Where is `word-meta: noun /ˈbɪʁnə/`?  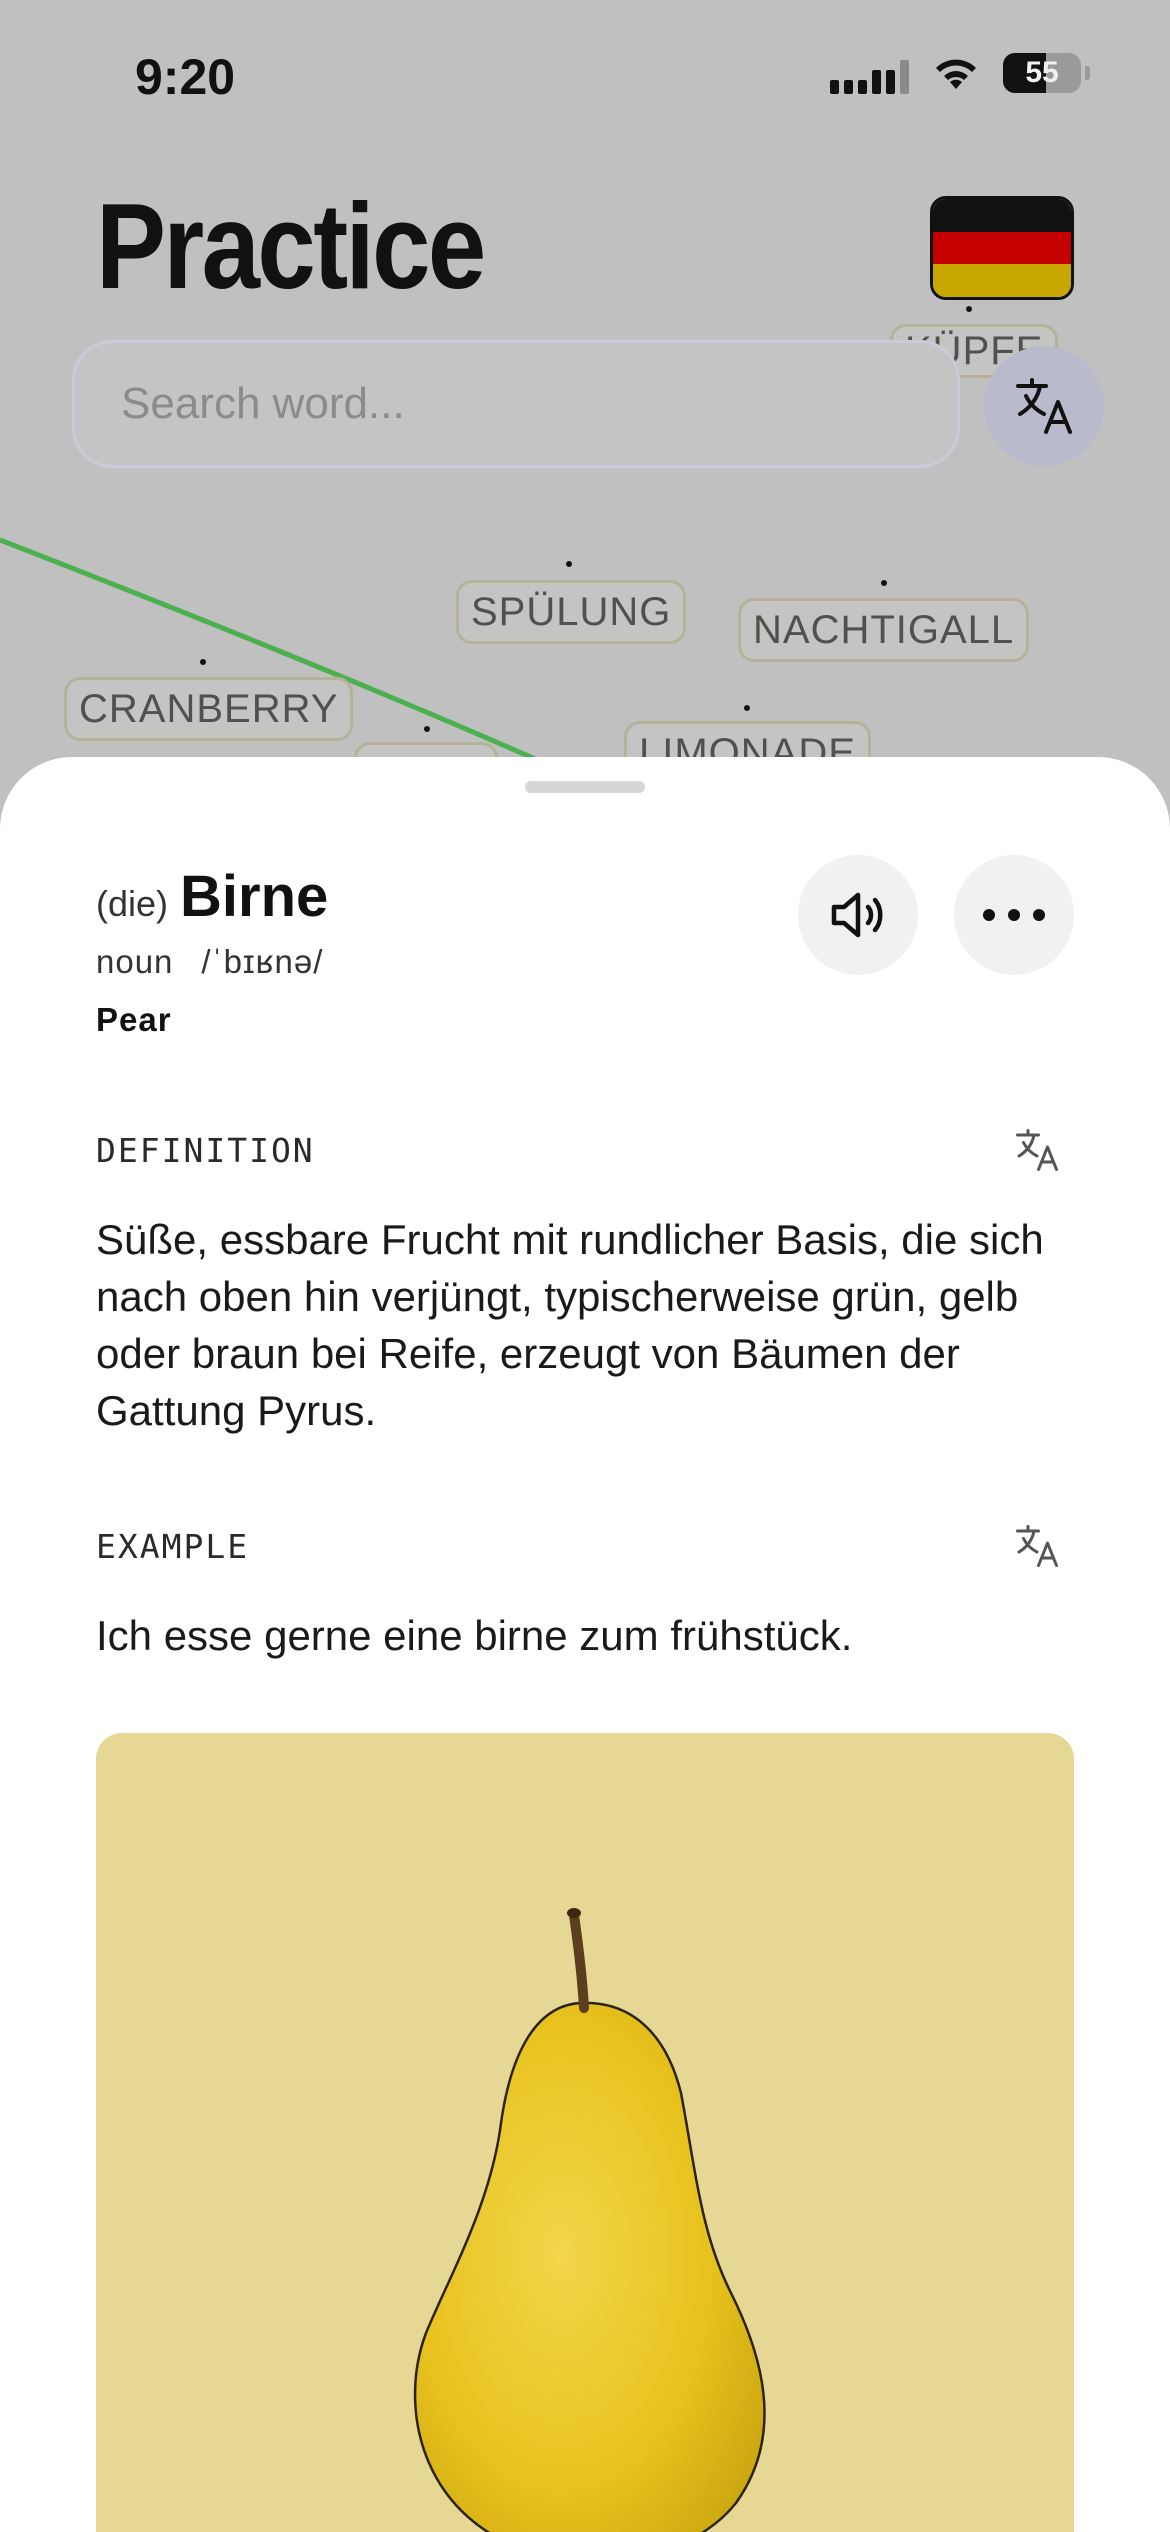 word-meta: noun /ˈbɪʁnə/ is located at coordinates (209, 962).